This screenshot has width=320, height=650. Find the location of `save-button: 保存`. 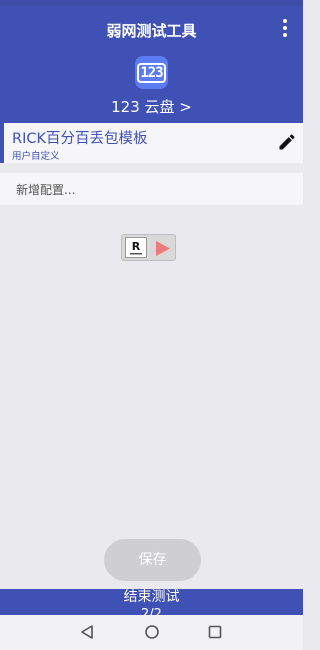

save-button: 保存 is located at coordinates (152, 560).